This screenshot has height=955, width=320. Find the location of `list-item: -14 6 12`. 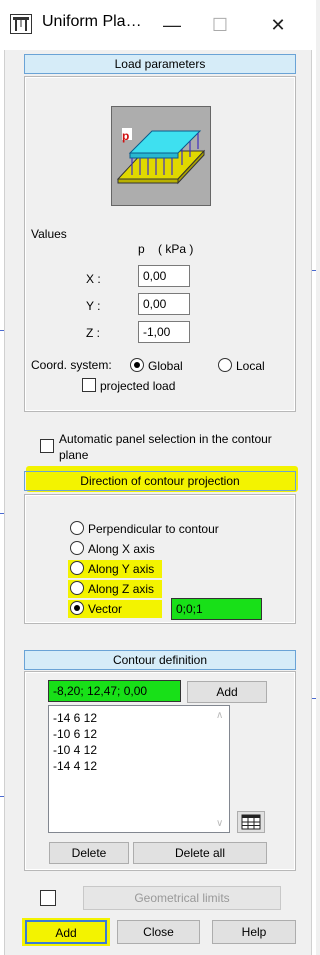

list-item: -14 6 12 is located at coordinates (75, 718).